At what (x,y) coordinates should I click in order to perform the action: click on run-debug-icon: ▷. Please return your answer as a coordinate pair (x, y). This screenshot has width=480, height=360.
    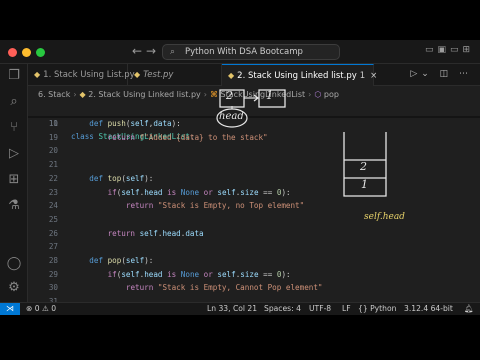
    Looking at the image, I should click on (14, 153).